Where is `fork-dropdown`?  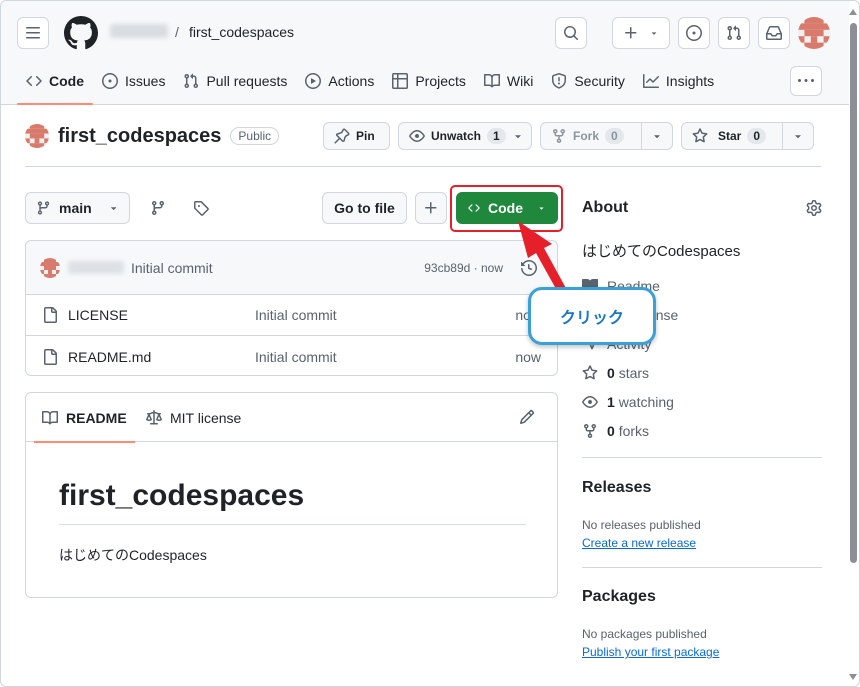
fork-dropdown is located at coordinates (656, 136).